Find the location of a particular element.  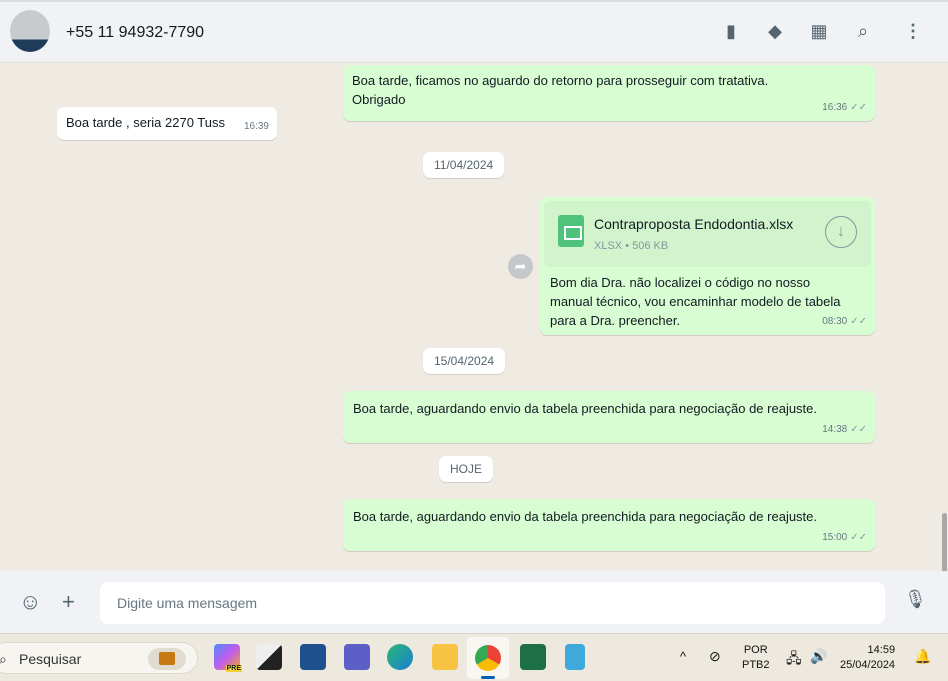

message-text: Obrigado is located at coordinates (379, 99).